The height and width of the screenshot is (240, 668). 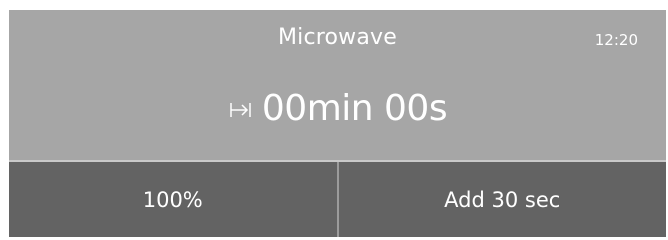 I want to click on clock: 12:20, so click(x=616, y=40).